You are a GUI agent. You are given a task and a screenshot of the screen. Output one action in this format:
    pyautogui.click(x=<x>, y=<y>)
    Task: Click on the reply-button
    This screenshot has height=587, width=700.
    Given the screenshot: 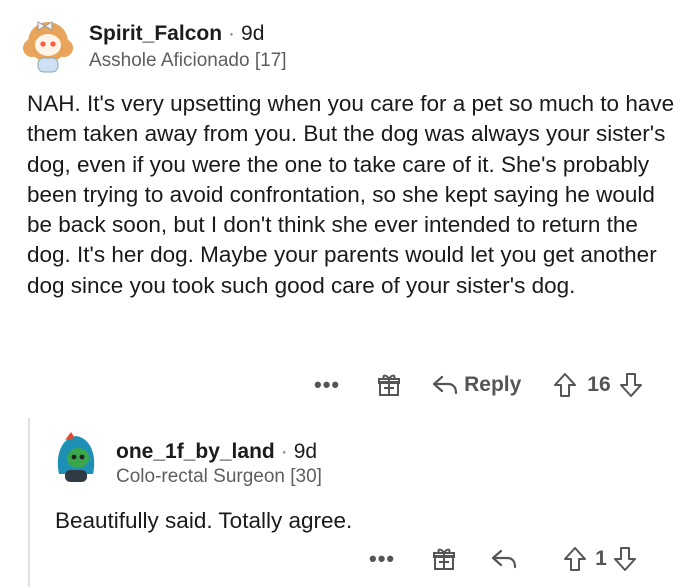 What is the action you would take?
    pyautogui.click(x=504, y=559)
    